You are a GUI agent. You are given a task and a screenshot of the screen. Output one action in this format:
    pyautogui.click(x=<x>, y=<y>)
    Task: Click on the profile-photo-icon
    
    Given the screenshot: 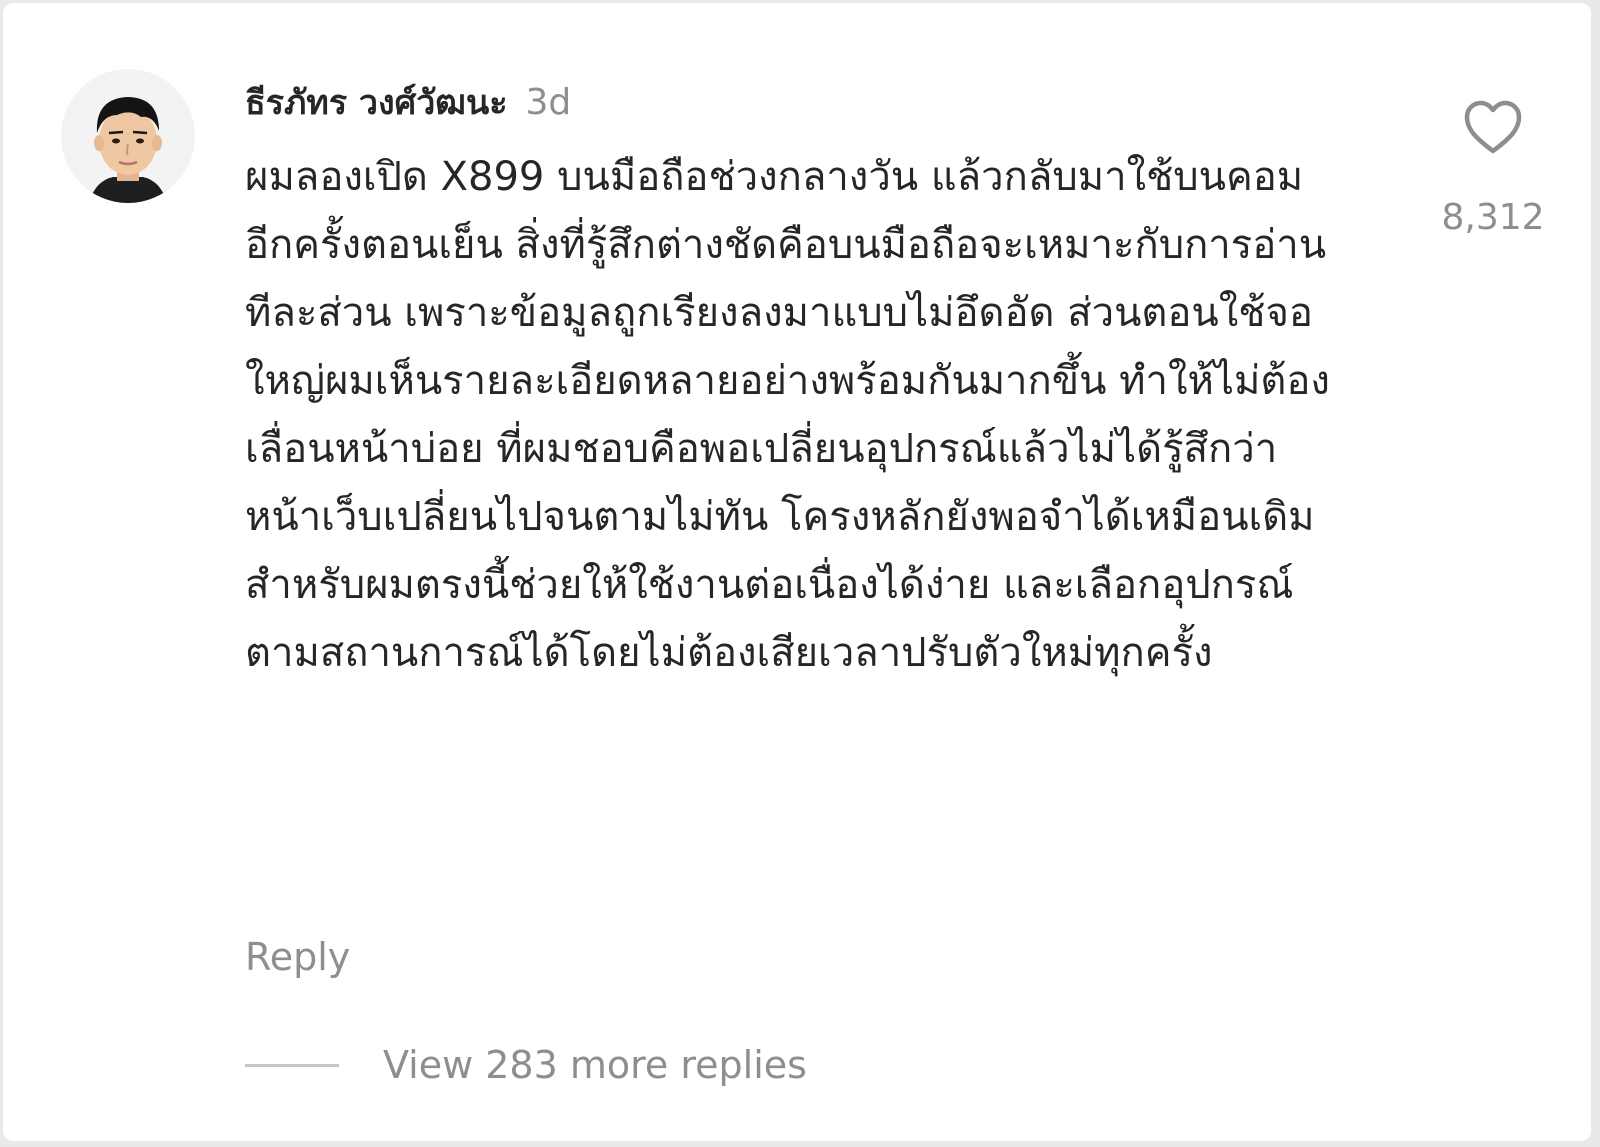 What is the action you would take?
    pyautogui.click(x=128, y=136)
    